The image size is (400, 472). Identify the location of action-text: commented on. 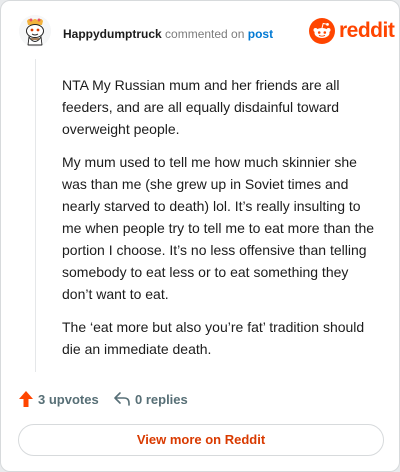
(205, 34).